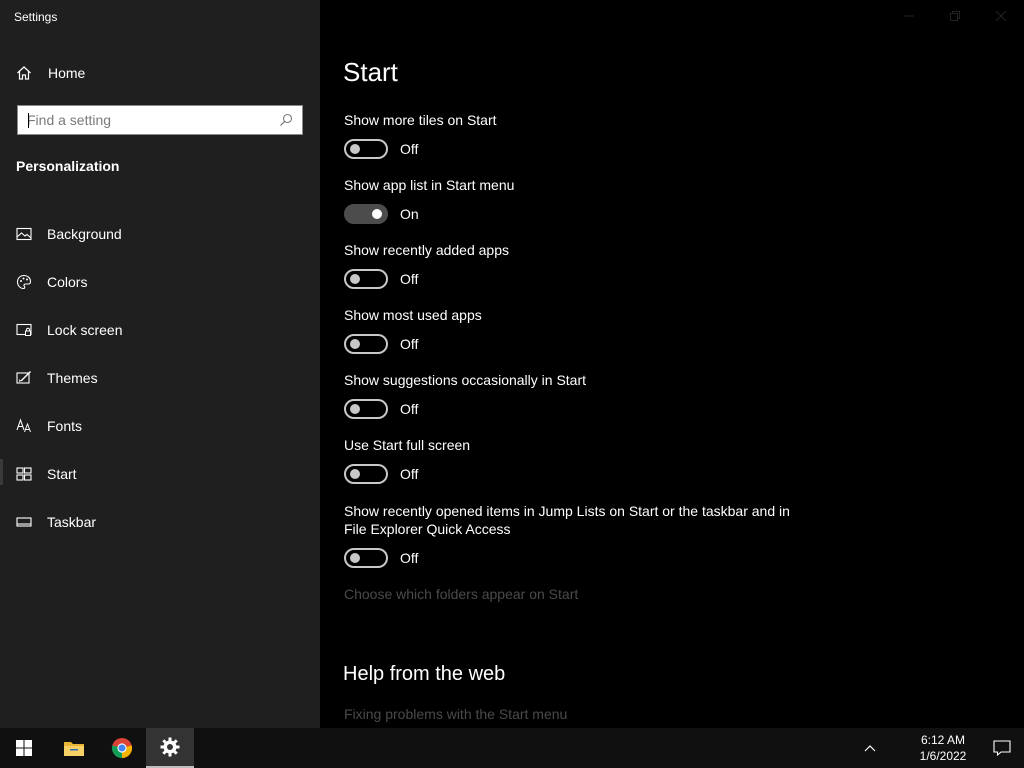 The width and height of the screenshot is (1024, 768). What do you see at coordinates (366, 409) in the screenshot?
I see `suggestions-toggle` at bounding box center [366, 409].